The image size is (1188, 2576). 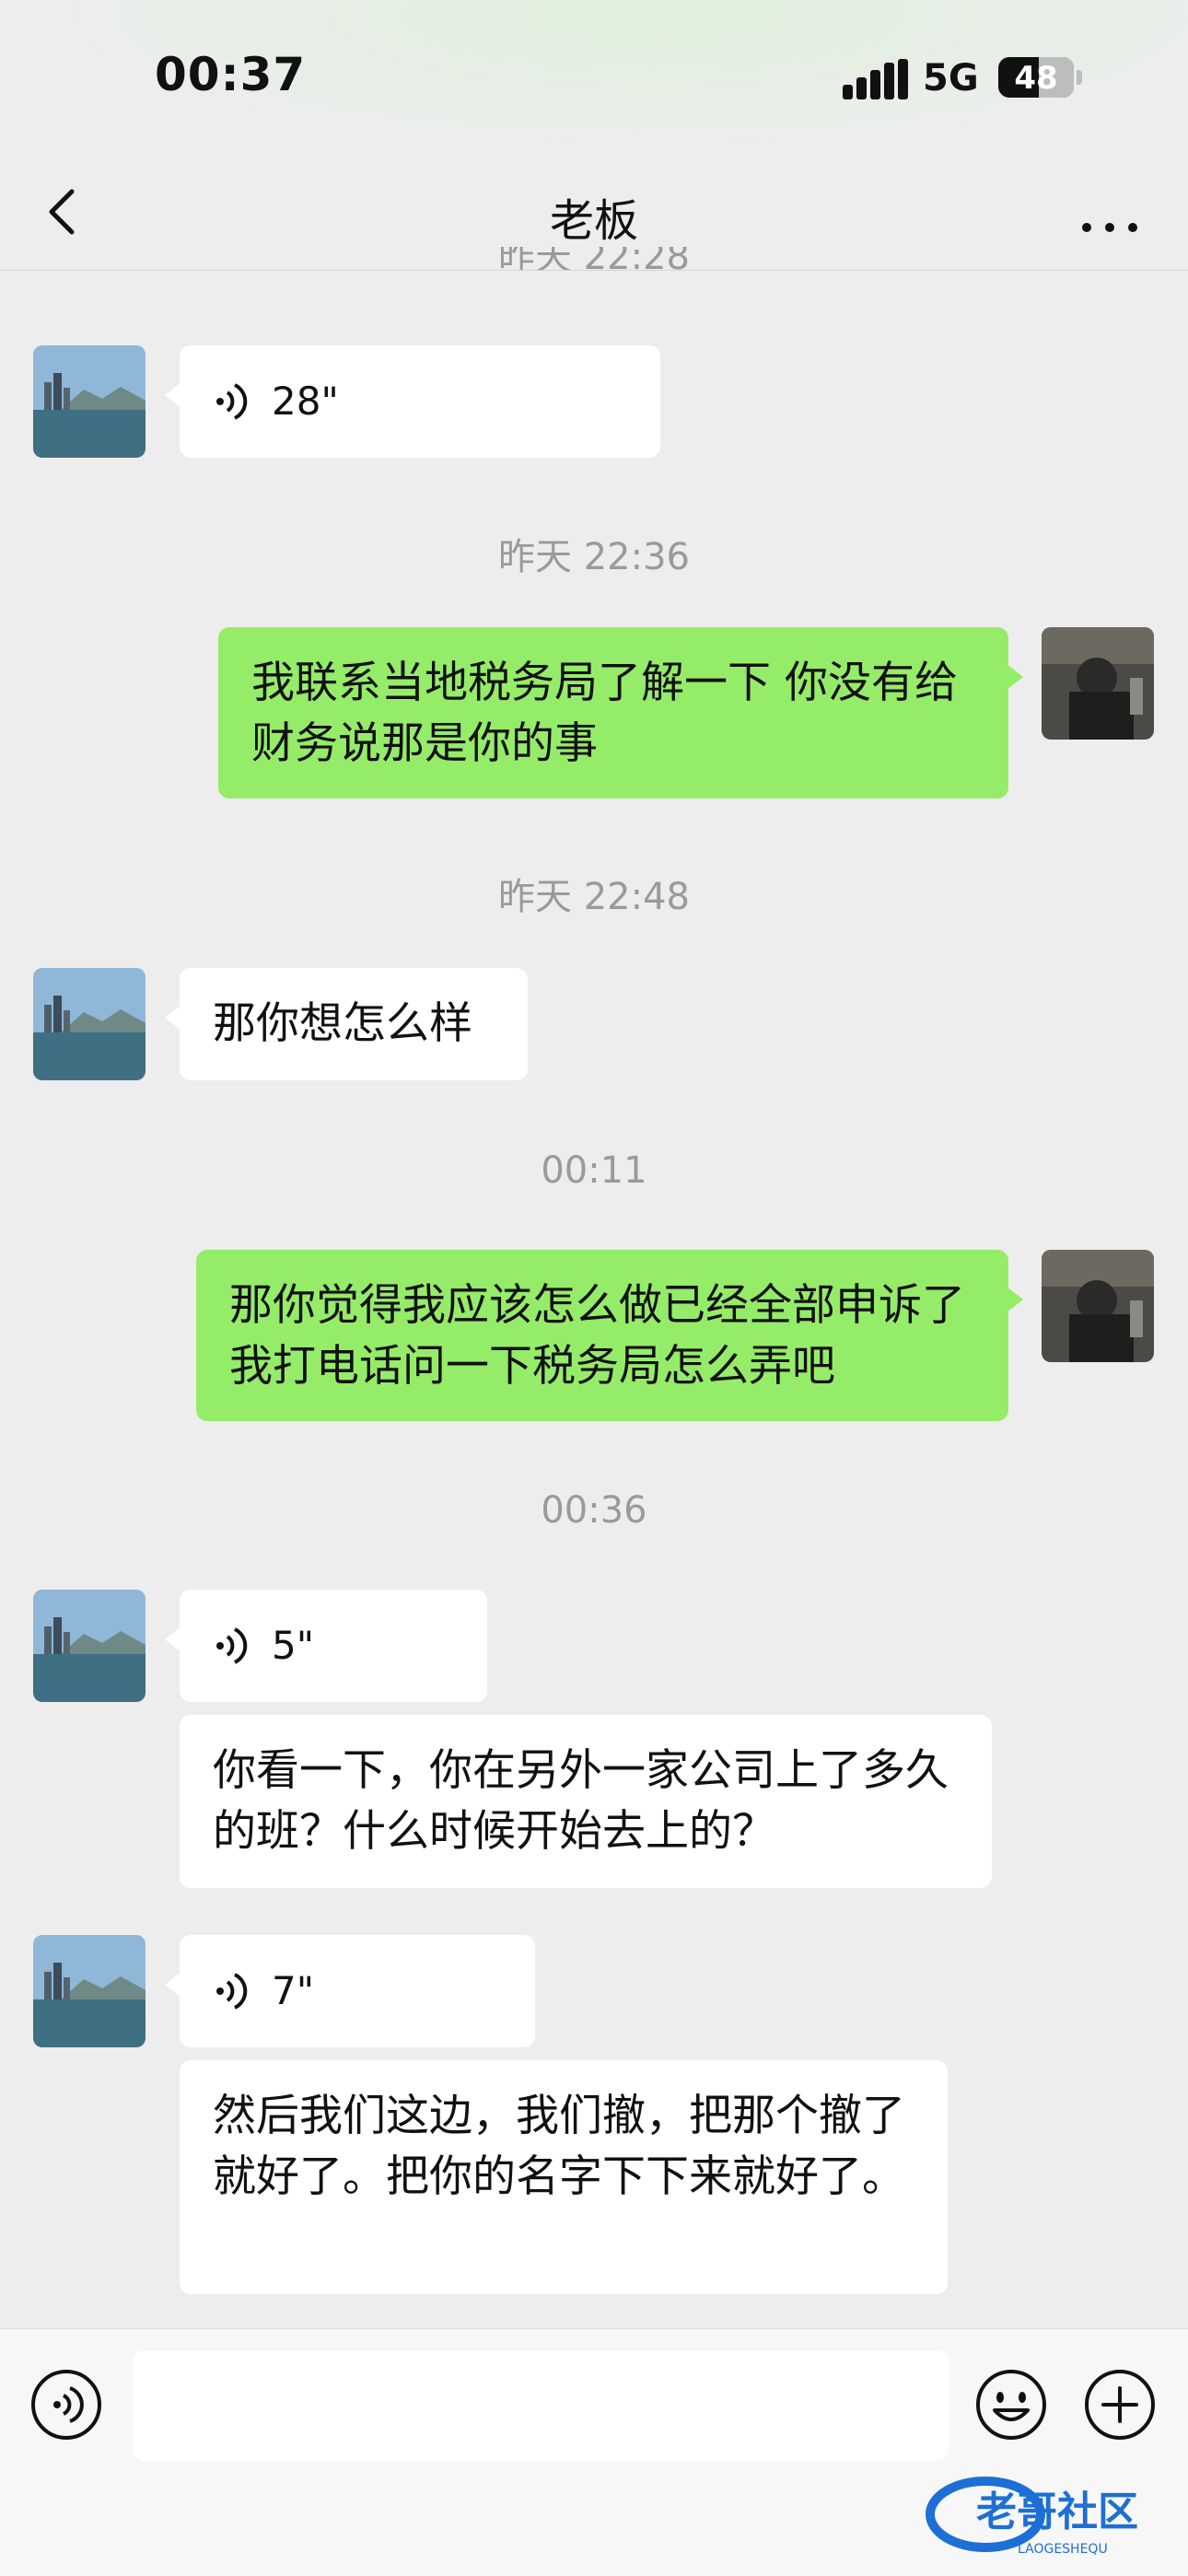 What do you see at coordinates (559, 2146) in the screenshot?
I see `message-text: 然后我们这边，我们撤，把那个撤了就好了。把你的名字下下来就好了。` at bounding box center [559, 2146].